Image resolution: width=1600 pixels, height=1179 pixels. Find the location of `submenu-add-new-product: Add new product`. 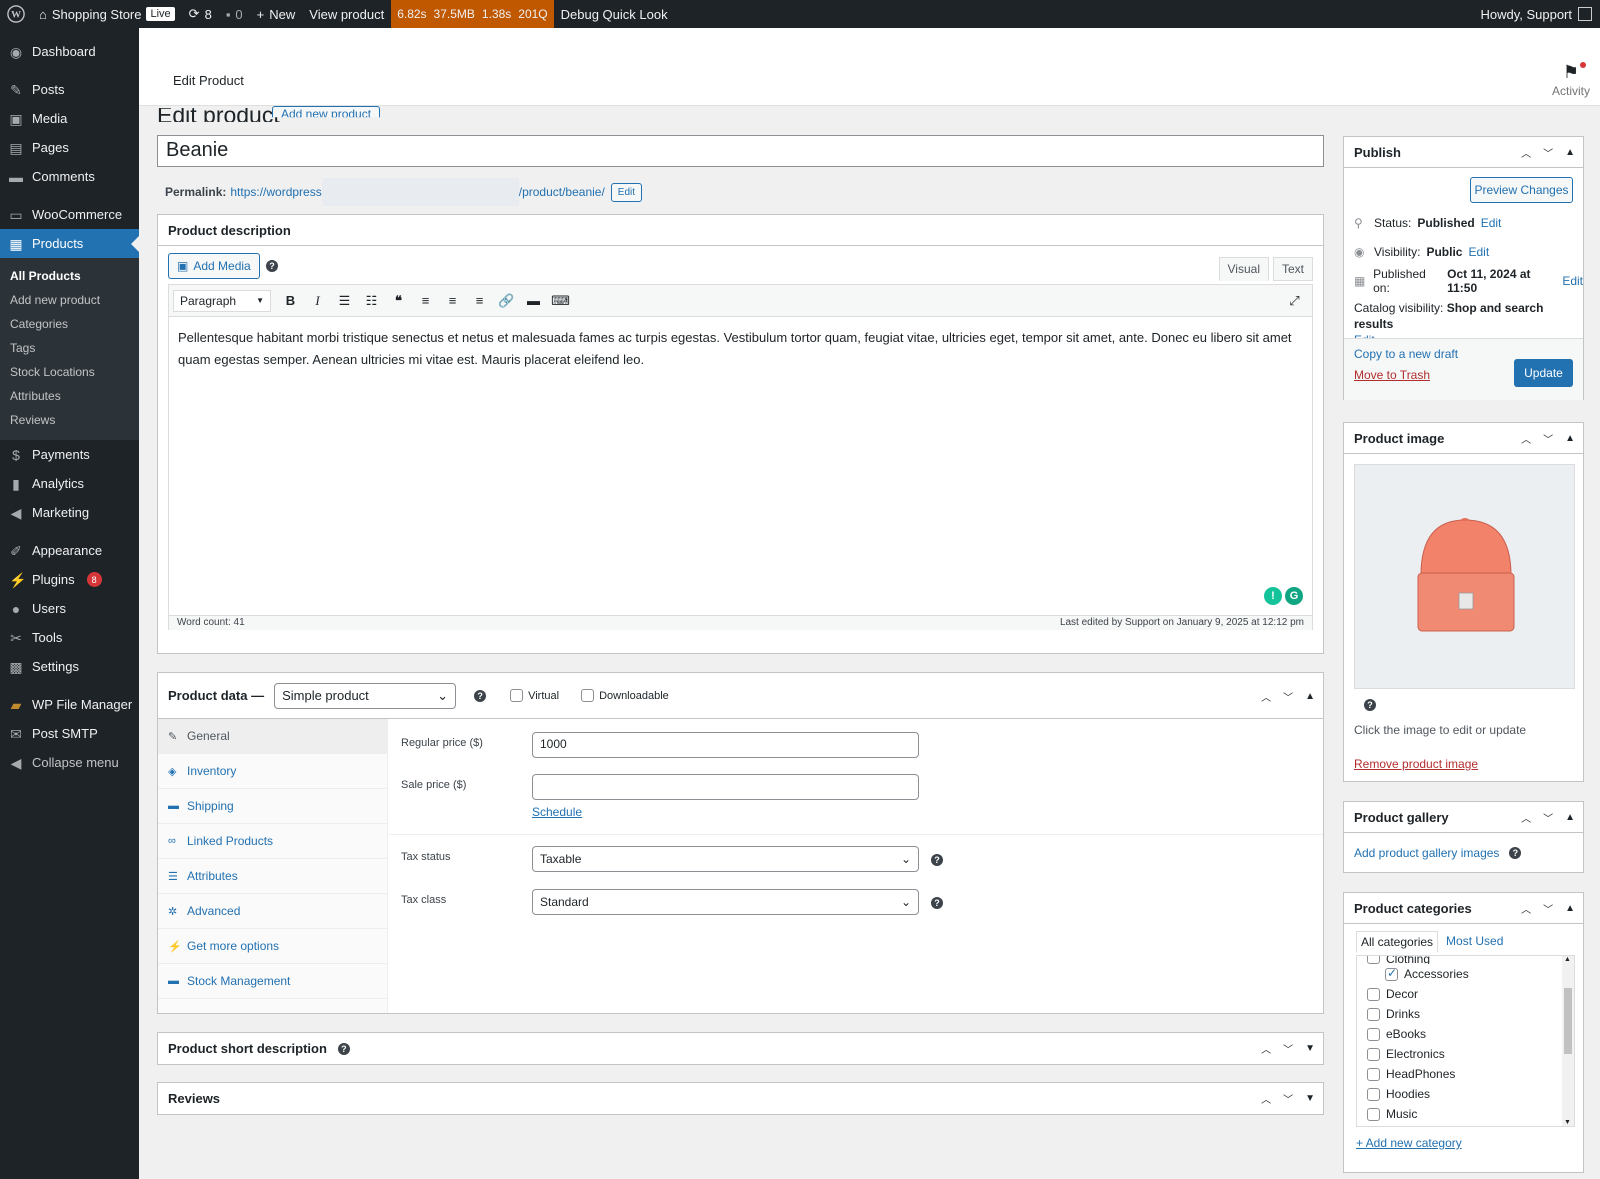

submenu-add-new-product: Add new product is located at coordinates (69, 300).